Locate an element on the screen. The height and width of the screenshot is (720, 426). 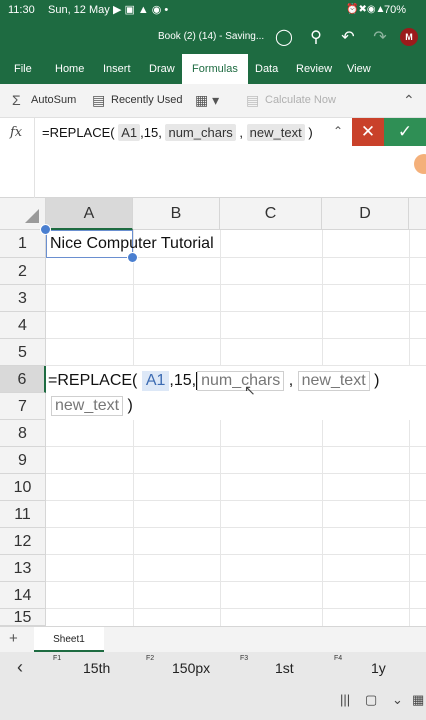
suggestion-2: 150px is located at coordinates (191, 668).